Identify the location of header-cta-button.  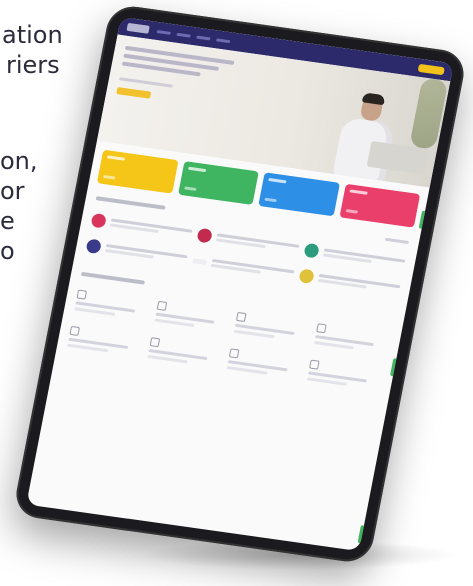
(431, 69).